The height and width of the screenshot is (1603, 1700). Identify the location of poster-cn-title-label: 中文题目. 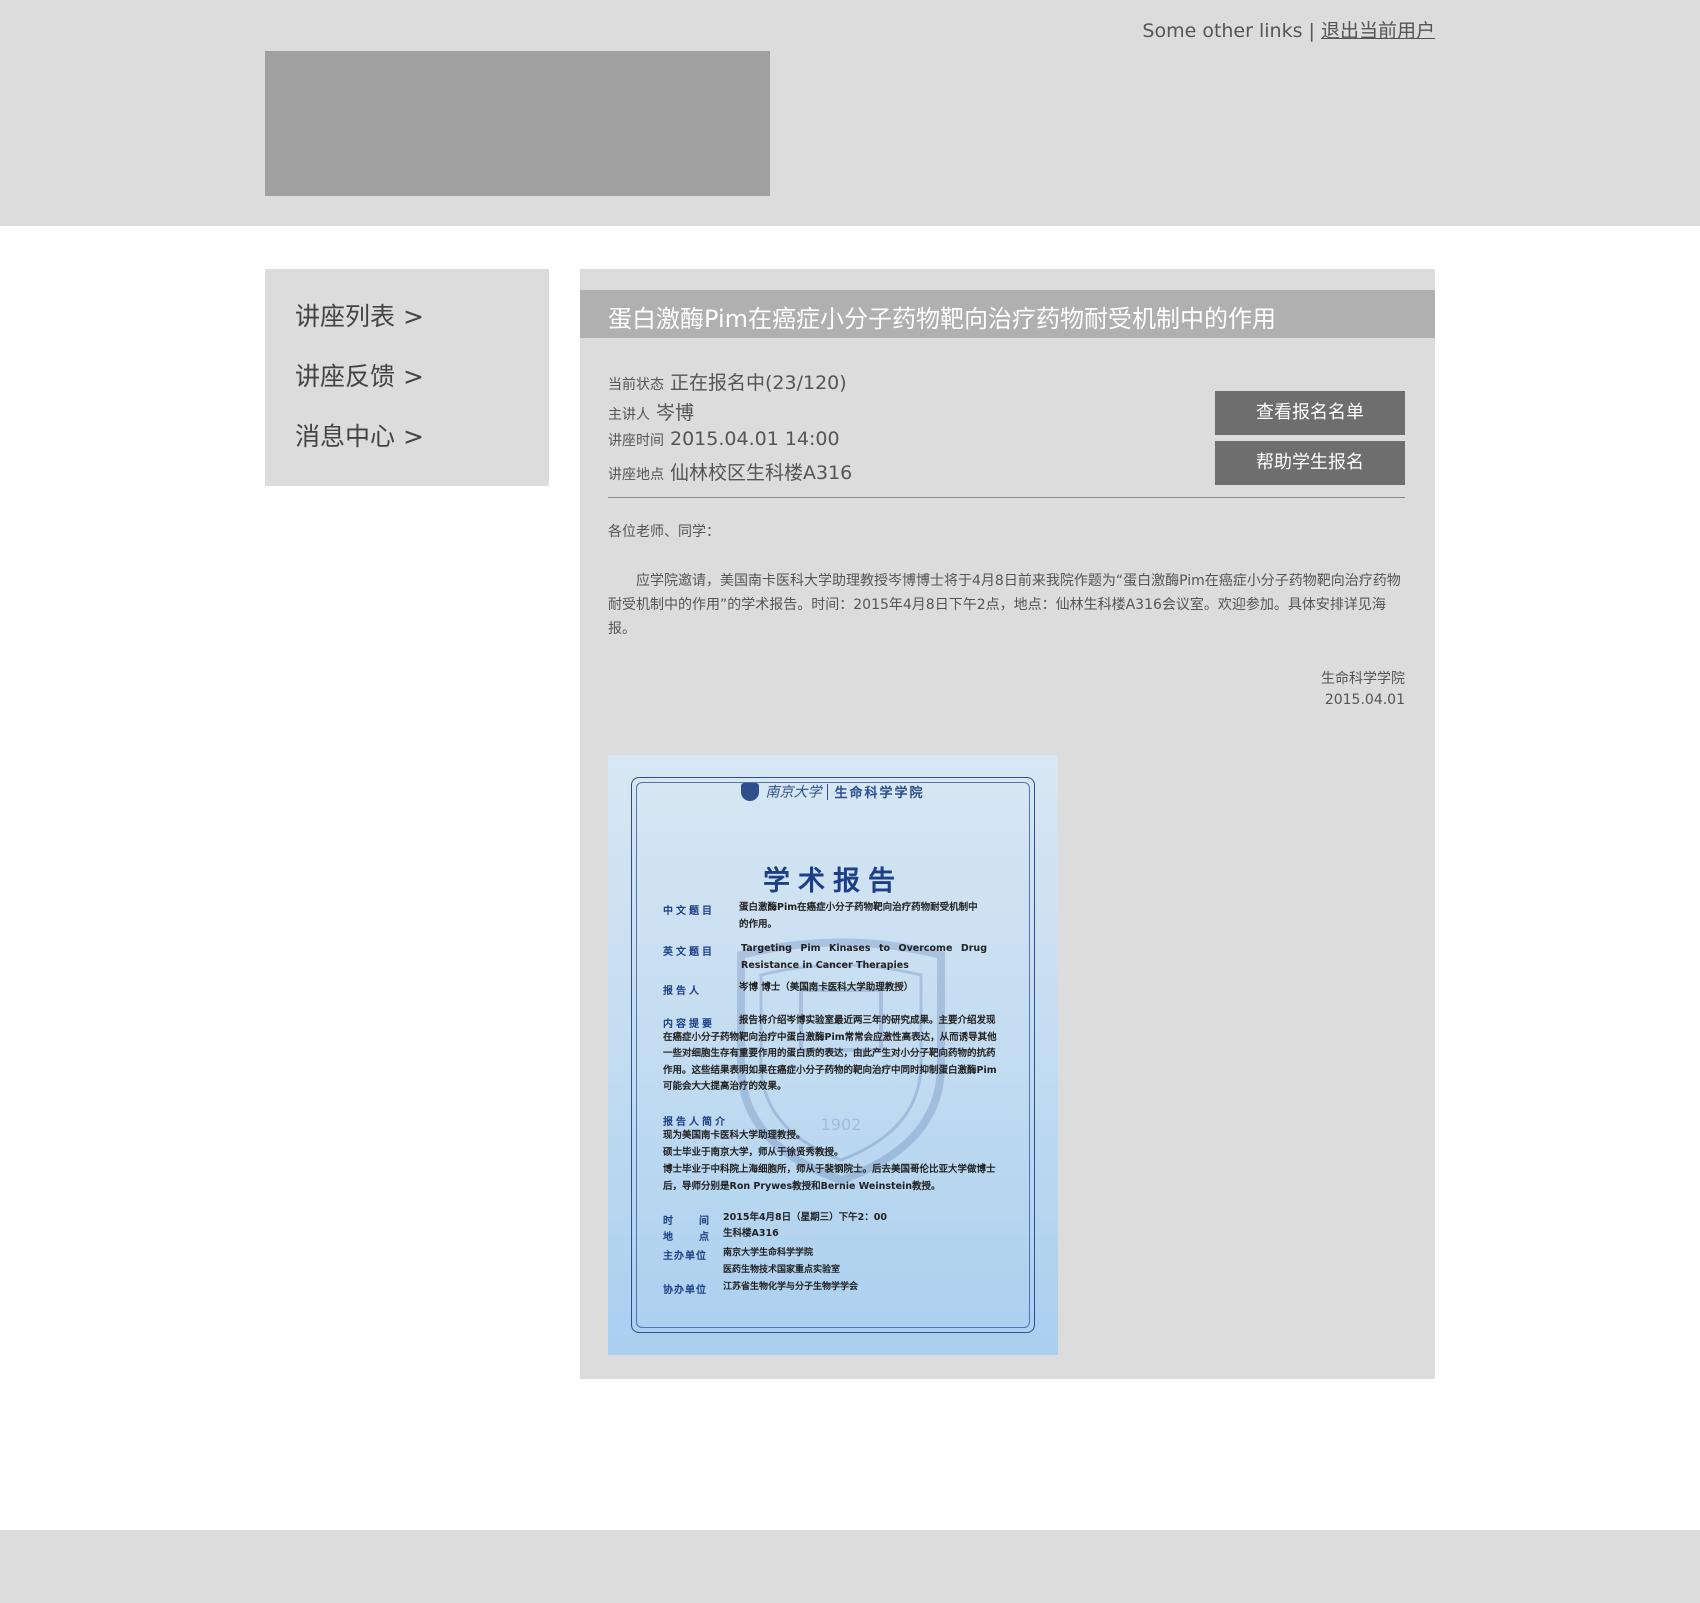
(689, 911).